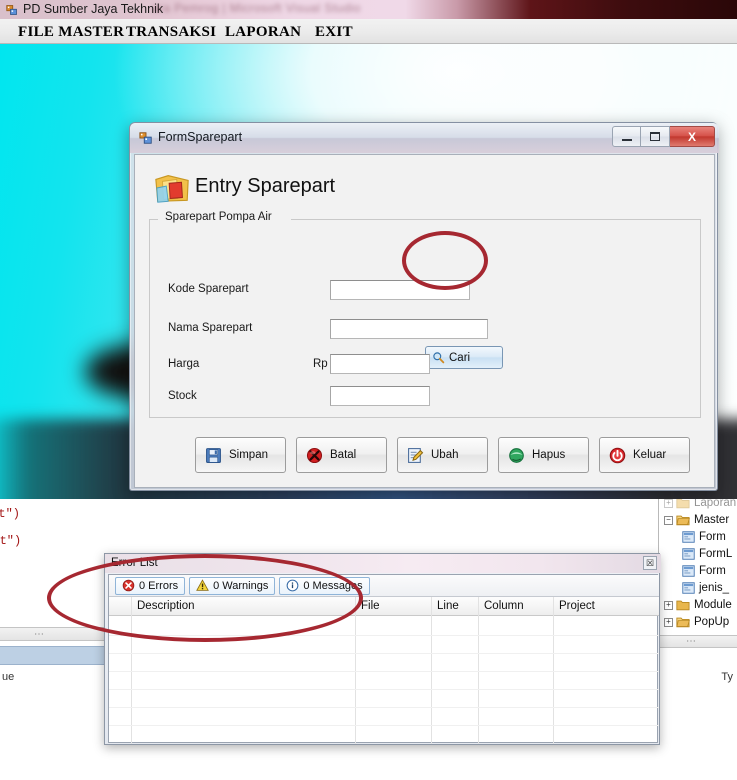 The width and height of the screenshot is (737, 780). Describe the element at coordinates (516, 455) in the screenshot. I see `delete-icon` at that location.